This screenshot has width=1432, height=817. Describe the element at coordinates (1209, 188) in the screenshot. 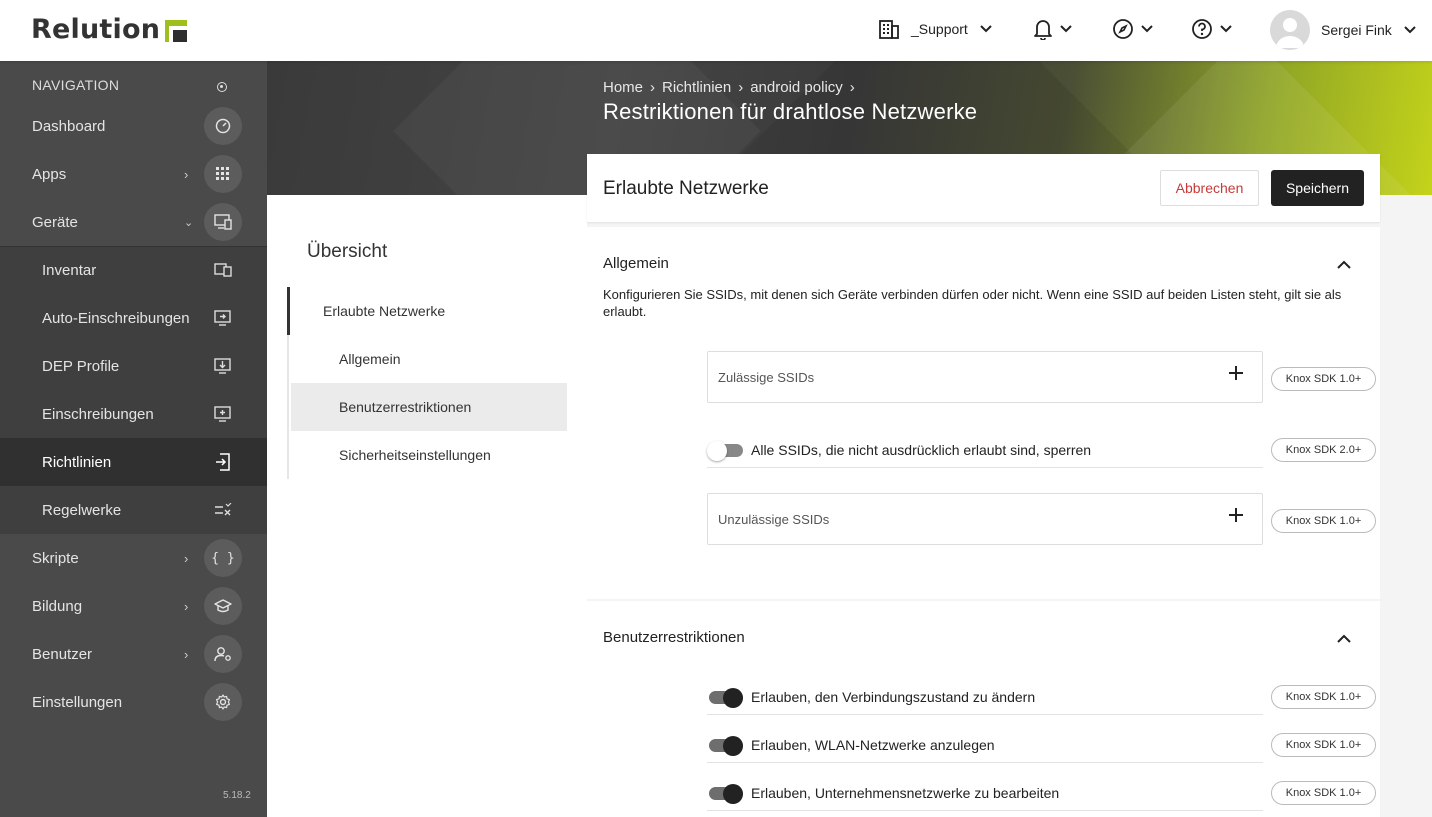

I see `cancel-button: Abbrechen` at that location.